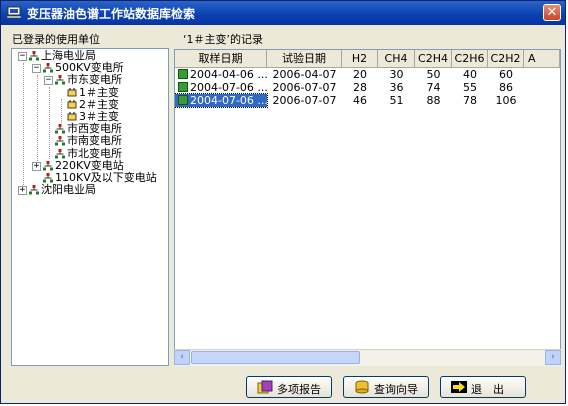  What do you see at coordinates (506, 100) in the screenshot?
I see `cell-c2h2: 106` at bounding box center [506, 100].